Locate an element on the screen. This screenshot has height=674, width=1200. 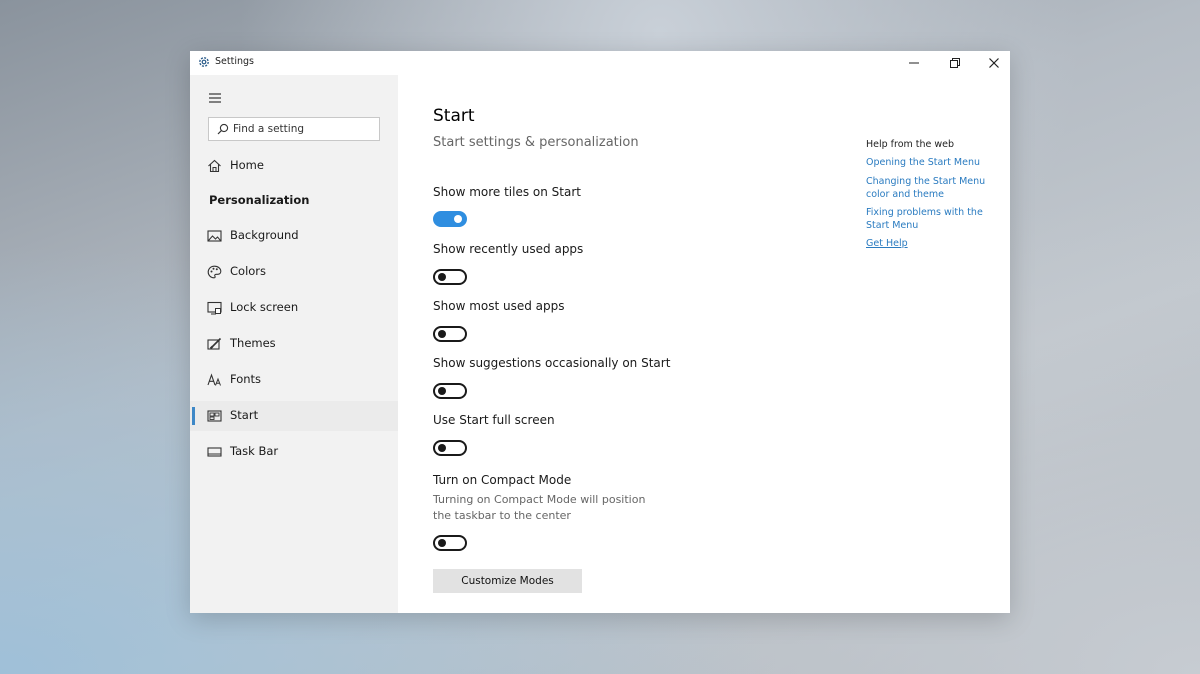
help-heading: Help from the web is located at coordinates (910, 144).